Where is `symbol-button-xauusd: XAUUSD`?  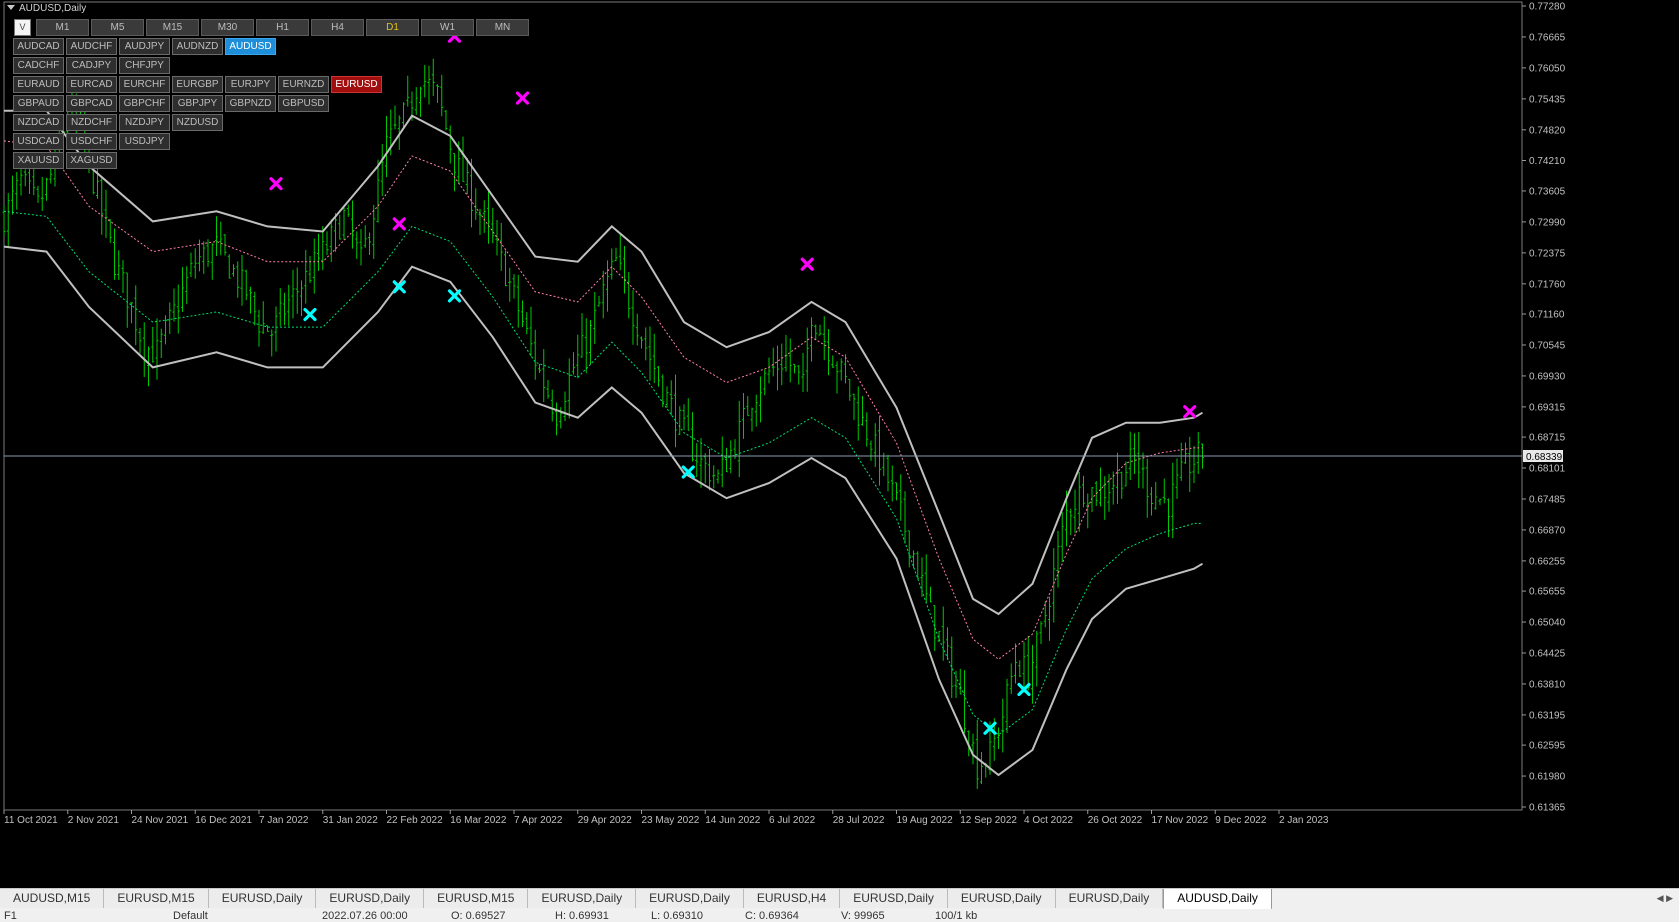
symbol-button-xauusd: XAUUSD is located at coordinates (38, 160).